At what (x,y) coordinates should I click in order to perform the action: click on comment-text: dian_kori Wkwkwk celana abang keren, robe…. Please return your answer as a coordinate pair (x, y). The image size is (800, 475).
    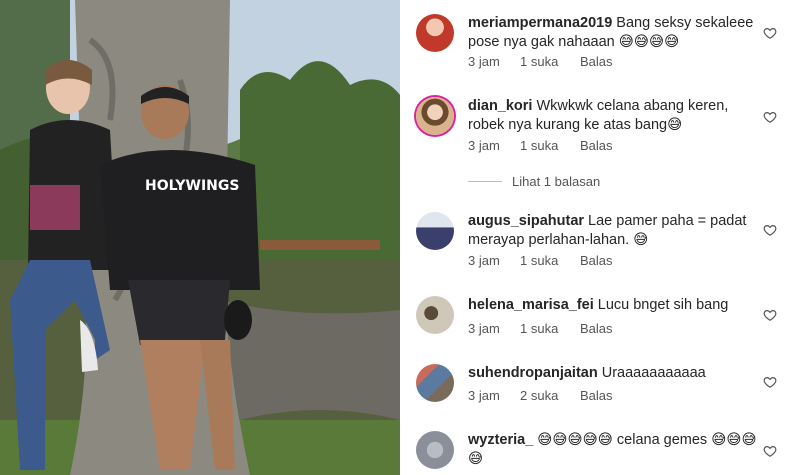
    Looking at the image, I should click on (613, 116).